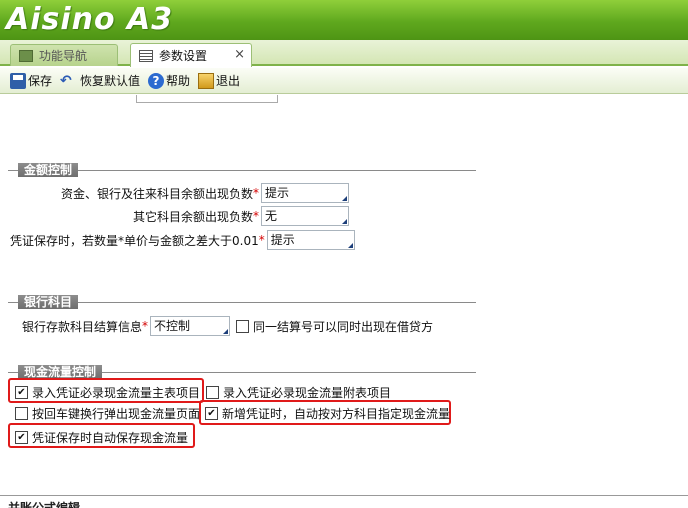  I want to click on row-bank-settle-info: 银行存款科目结算信息 * 不控制 同一结算号可以同时出现在借贷方, so click(227, 326).